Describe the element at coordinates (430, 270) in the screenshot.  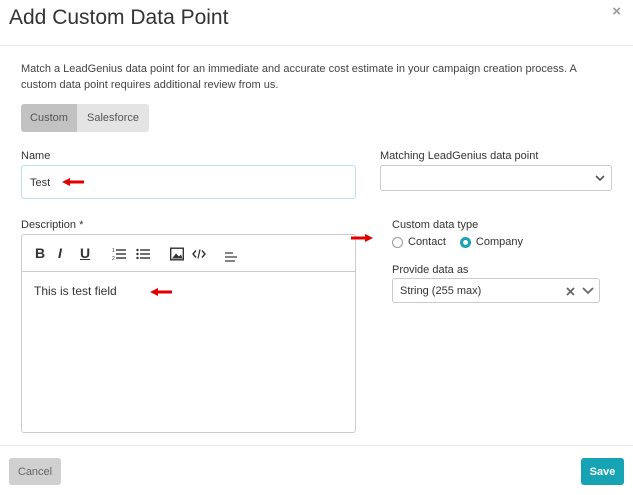
I see `provide-data-as-label: Provide data as` at that location.